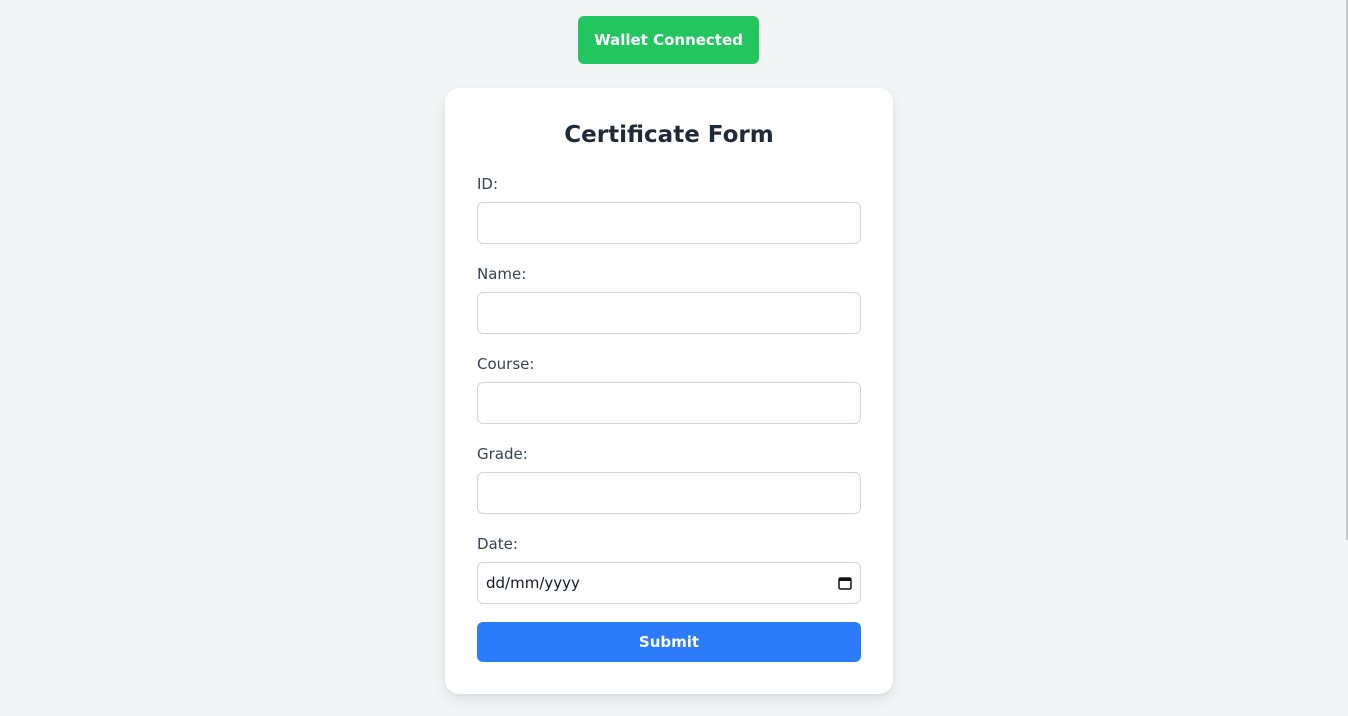 The image size is (1348, 716). Describe the element at coordinates (506, 364) in the screenshot. I see `course-label: Course:` at that location.